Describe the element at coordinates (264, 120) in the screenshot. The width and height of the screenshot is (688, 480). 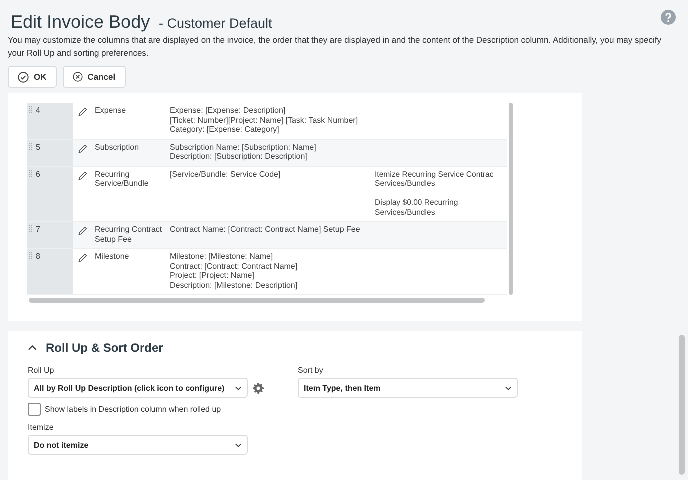
I see `description-template: Expense: [Expense: Description] [Ticket: Number][Project: Name] [Task: Task Number] Category: [Expense: Category]` at that location.